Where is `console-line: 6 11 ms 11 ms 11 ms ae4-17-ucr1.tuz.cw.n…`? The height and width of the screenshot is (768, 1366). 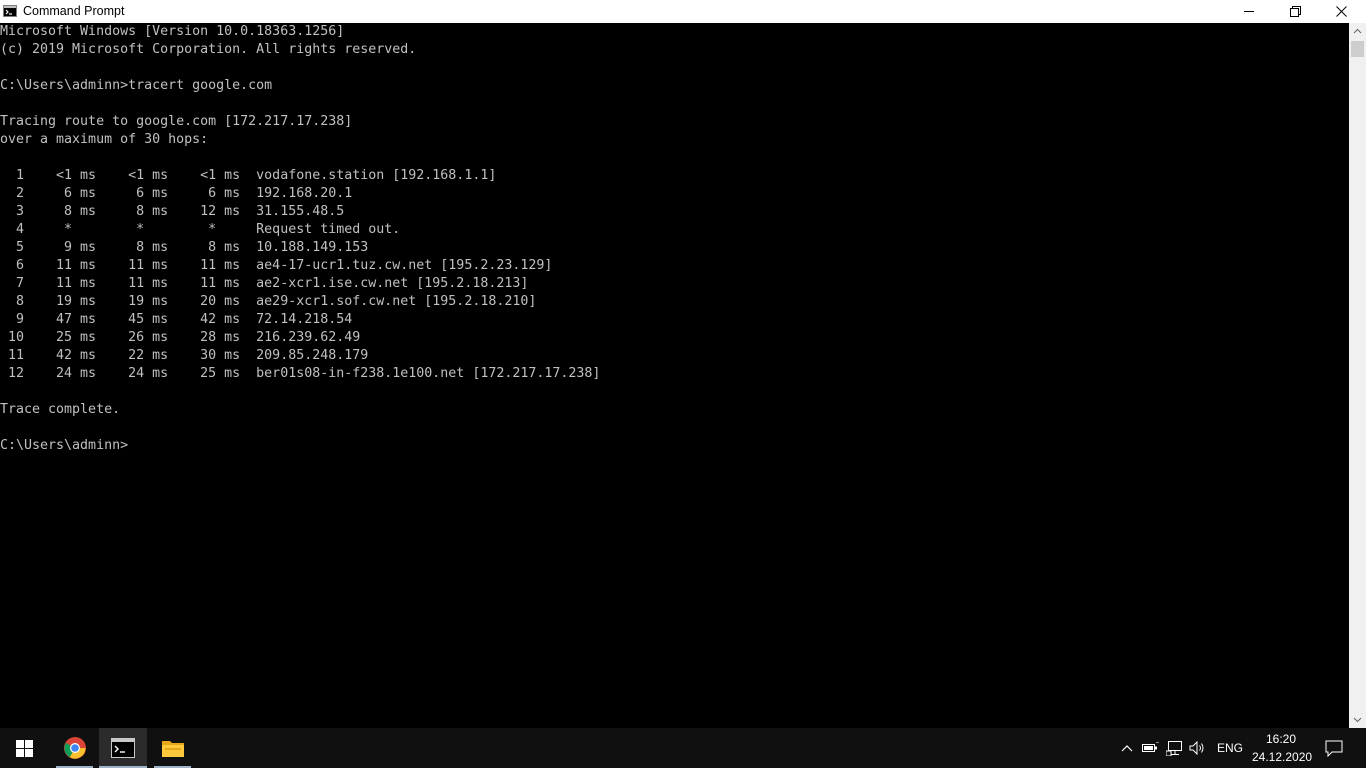 console-line: 6 11 ms 11 ms 11 ms ae4-17-ucr1.tuz.cw.n… is located at coordinates (276, 265).